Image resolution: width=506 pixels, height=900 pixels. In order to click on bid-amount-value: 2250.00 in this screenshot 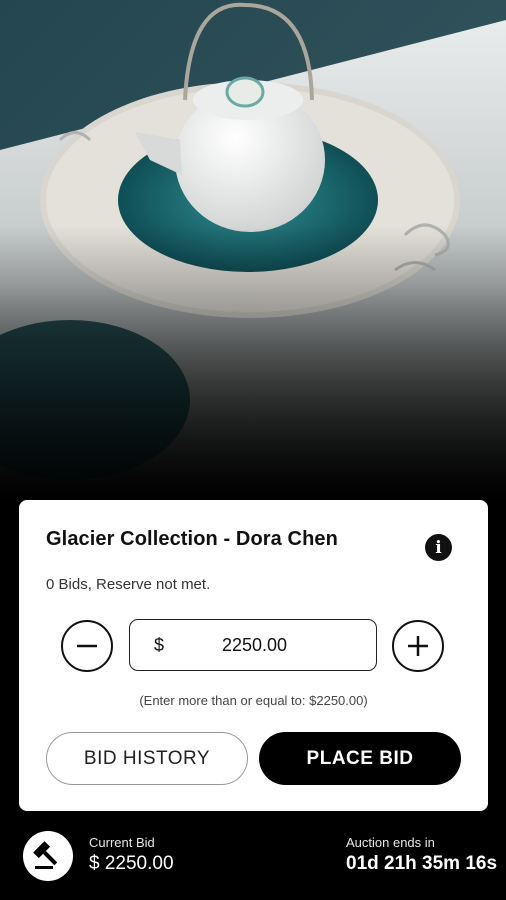, I will do `click(255, 645)`.